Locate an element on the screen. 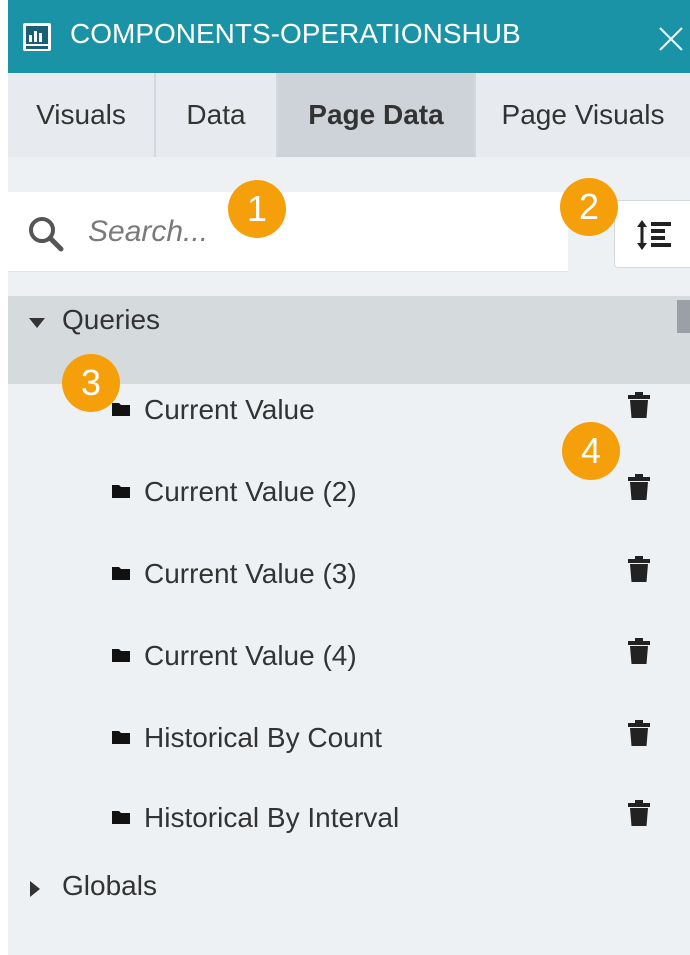 The width and height of the screenshot is (690, 955). tab-bar: Visuals Data Page Data Page Visuals is located at coordinates (349, 115).